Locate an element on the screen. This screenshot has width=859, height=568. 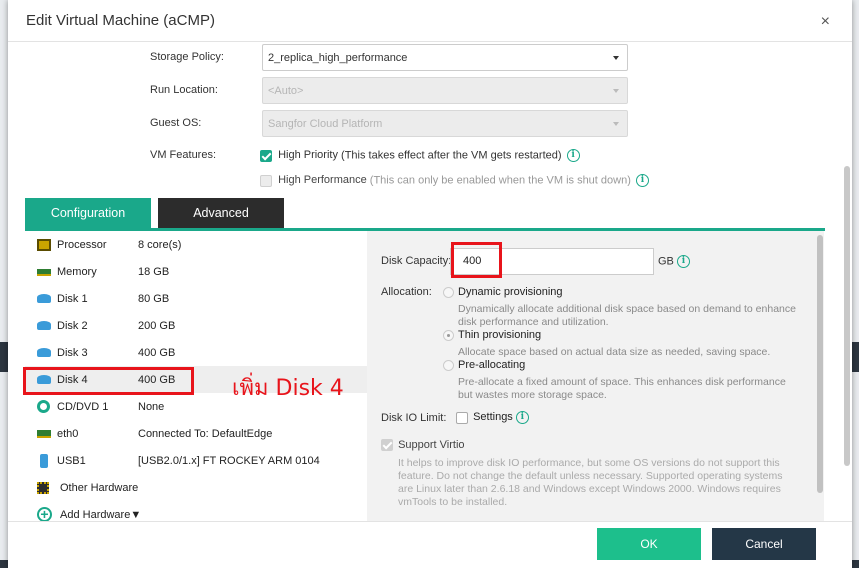
dialog-footer: OK Cancel is located at coordinates (430, 544).